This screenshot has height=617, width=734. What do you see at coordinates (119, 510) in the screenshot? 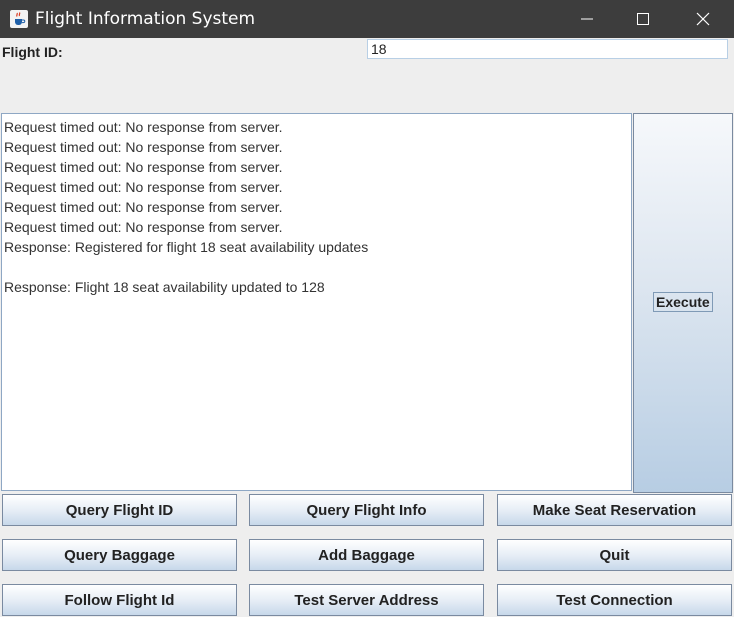
I see `query-flight-id-button: Query Flight ID` at bounding box center [119, 510].